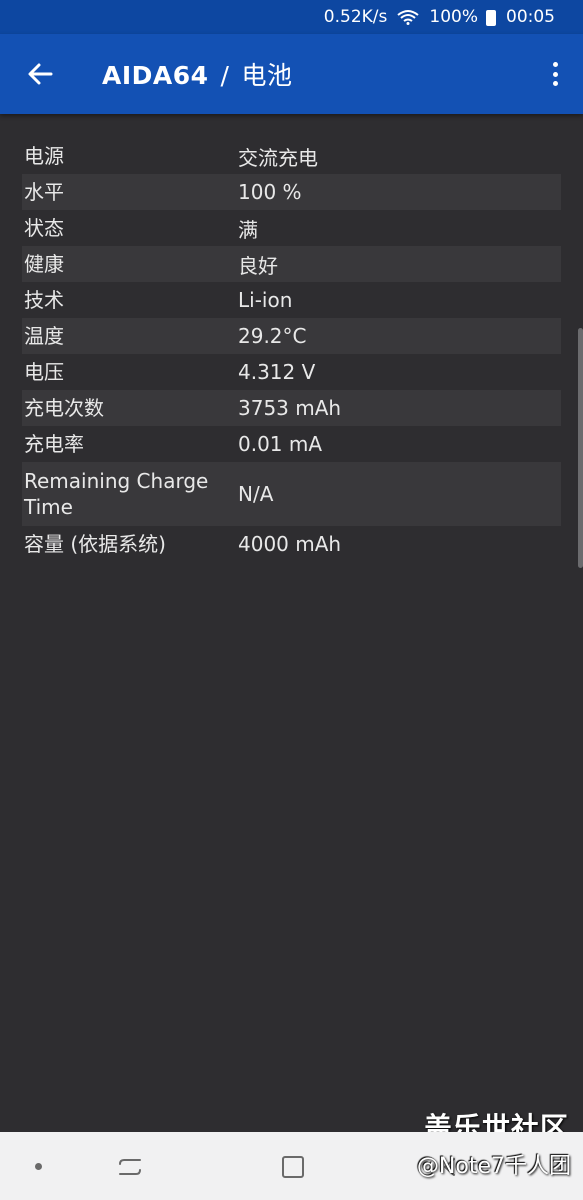  I want to click on info-label: 状态, so click(44, 228).